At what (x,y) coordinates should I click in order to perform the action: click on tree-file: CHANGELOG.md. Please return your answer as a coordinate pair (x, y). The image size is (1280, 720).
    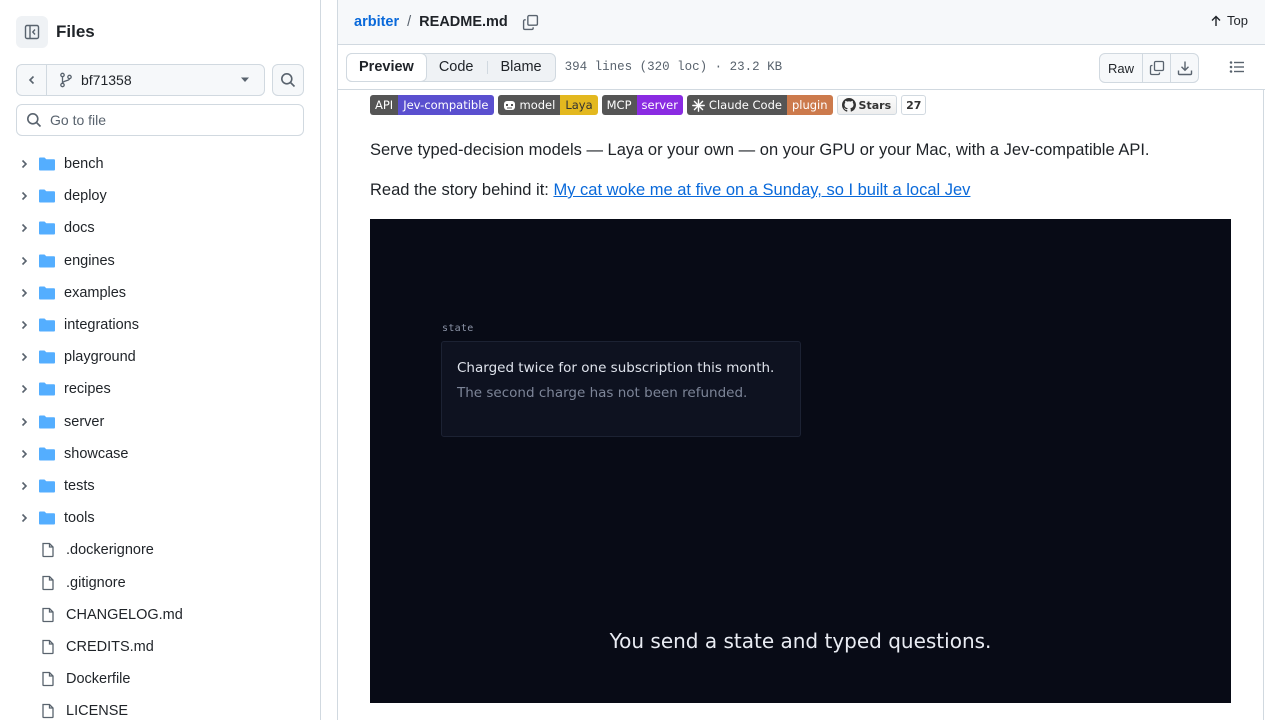
    Looking at the image, I should click on (164, 615).